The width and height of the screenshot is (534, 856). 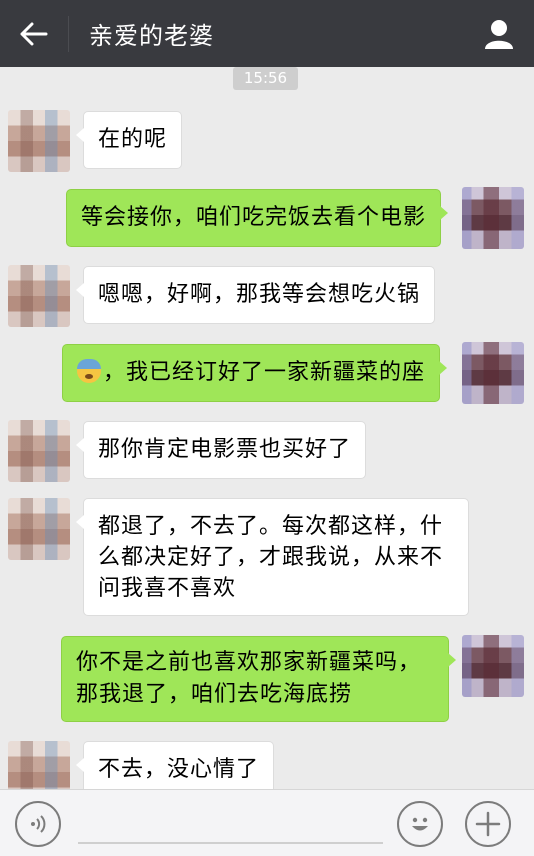 I want to click on anxious-face-emoji, so click(x=89, y=371).